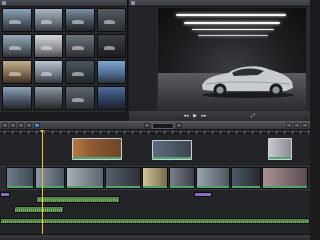  I want to click on forward-icon: ▸▸, so click(204, 116).